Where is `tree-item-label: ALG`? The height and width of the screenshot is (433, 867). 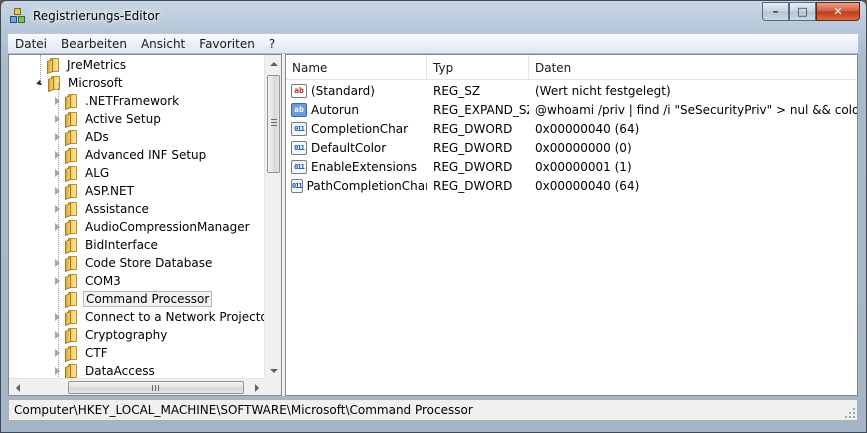 tree-item-label: ALG is located at coordinates (97, 173).